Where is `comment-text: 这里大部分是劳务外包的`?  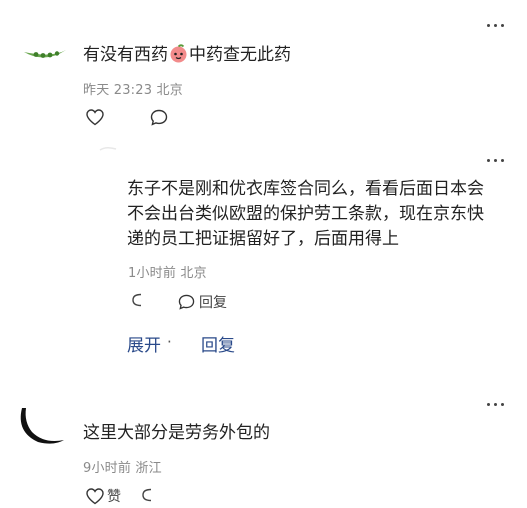
comment-text: 这里大部分是劳务外包的 is located at coordinates (176, 433).